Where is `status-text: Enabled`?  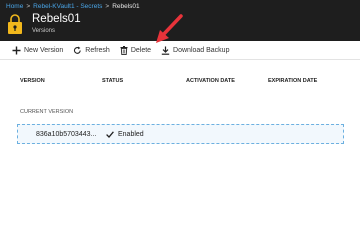 status-text: Enabled is located at coordinates (131, 134).